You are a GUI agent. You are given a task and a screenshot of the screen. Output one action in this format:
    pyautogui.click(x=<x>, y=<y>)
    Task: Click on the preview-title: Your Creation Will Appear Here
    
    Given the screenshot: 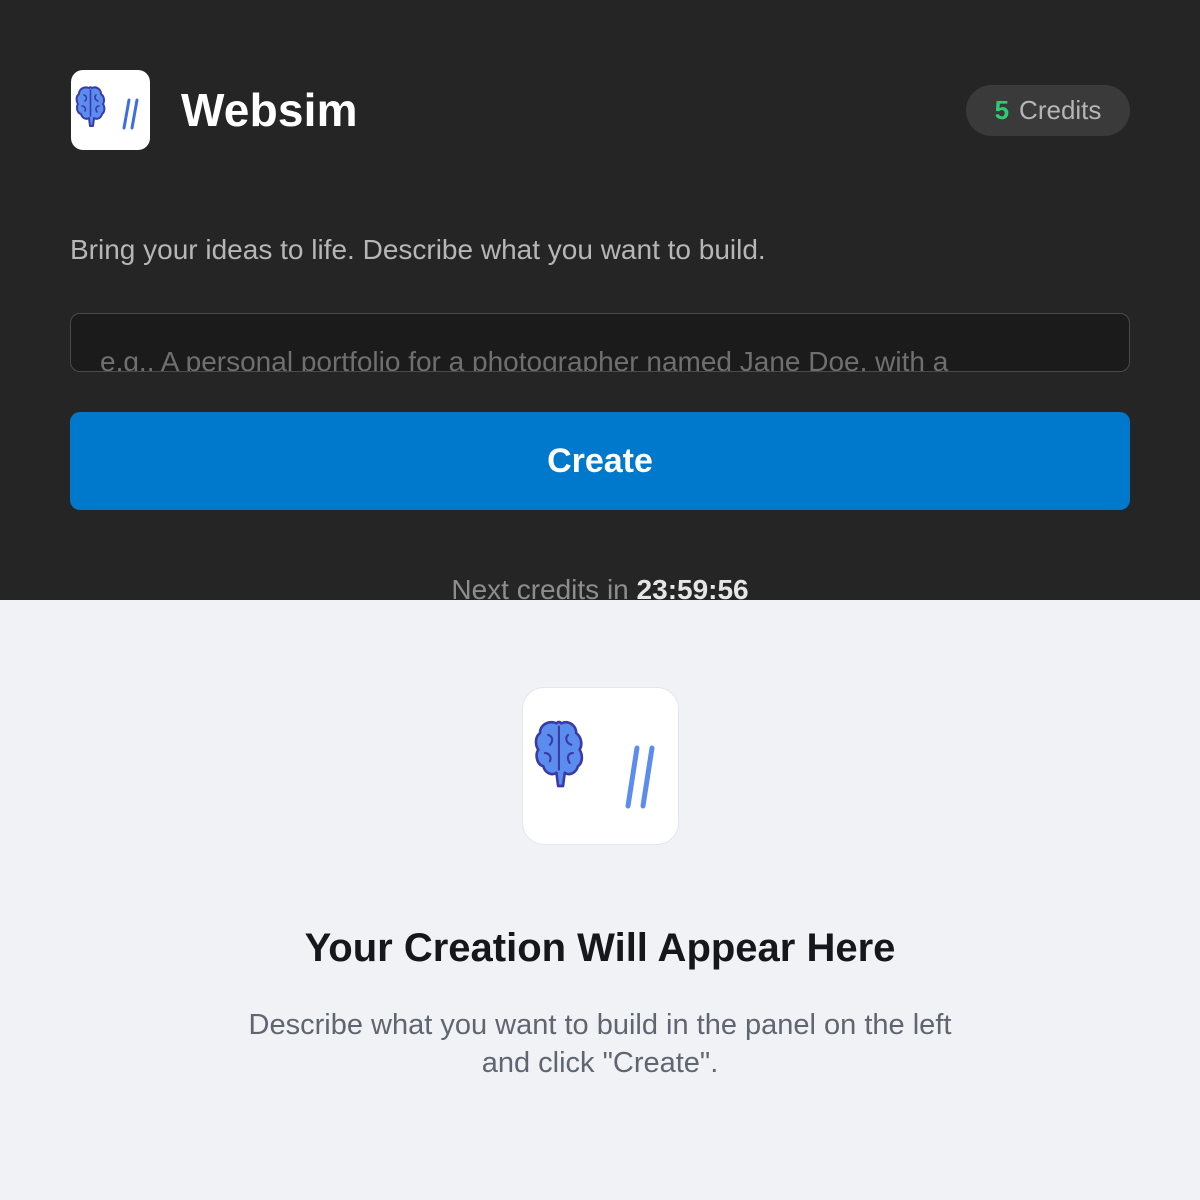 What is the action you would take?
    pyautogui.click(x=600, y=948)
    